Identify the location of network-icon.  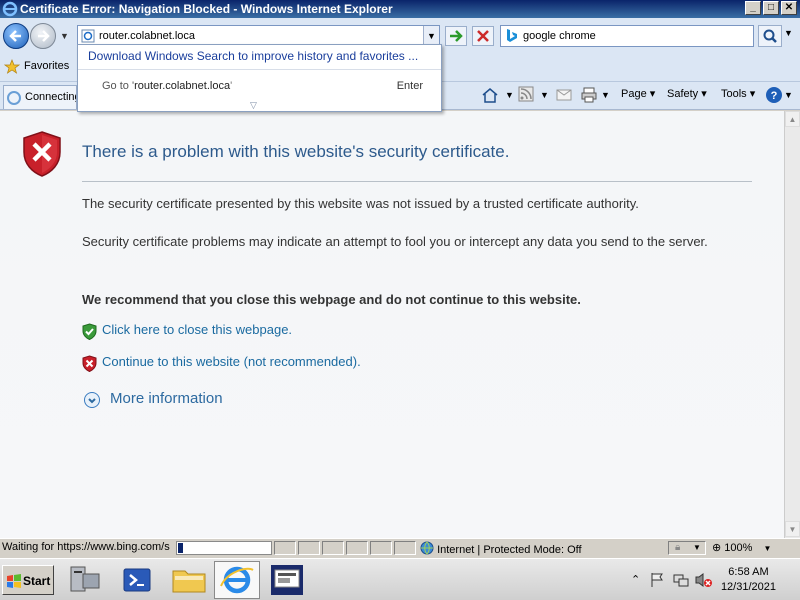
(681, 580).